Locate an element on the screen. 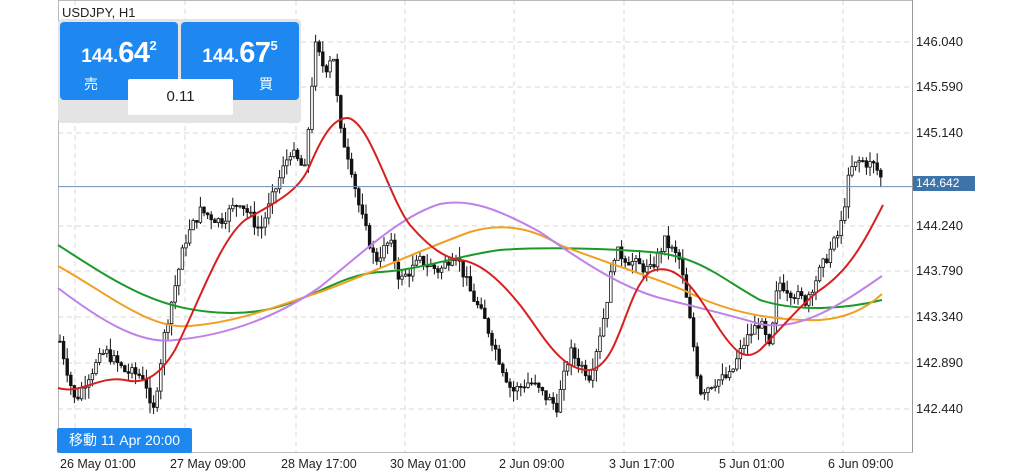  scroll-position-label: 移動 11 Apr 20:00 is located at coordinates (124, 440).